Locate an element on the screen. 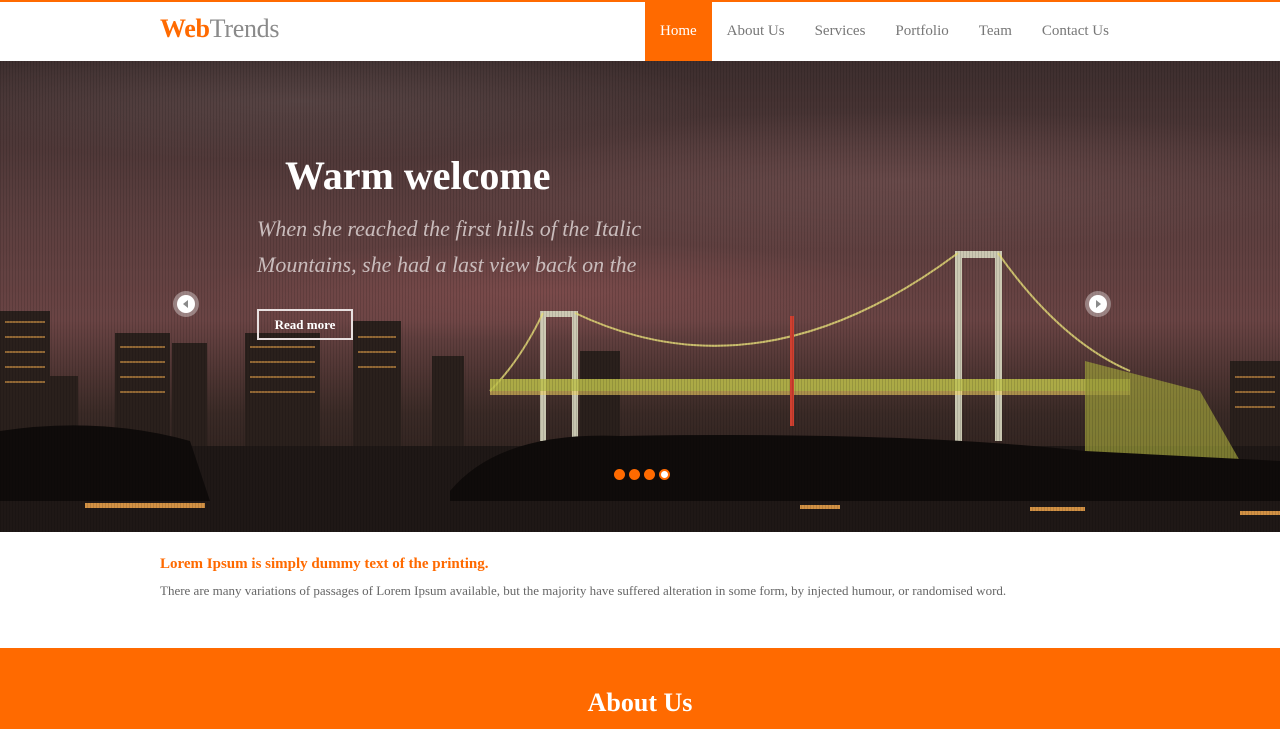 The width and height of the screenshot is (1280, 729). nav-item-team: Team is located at coordinates (995, 31).